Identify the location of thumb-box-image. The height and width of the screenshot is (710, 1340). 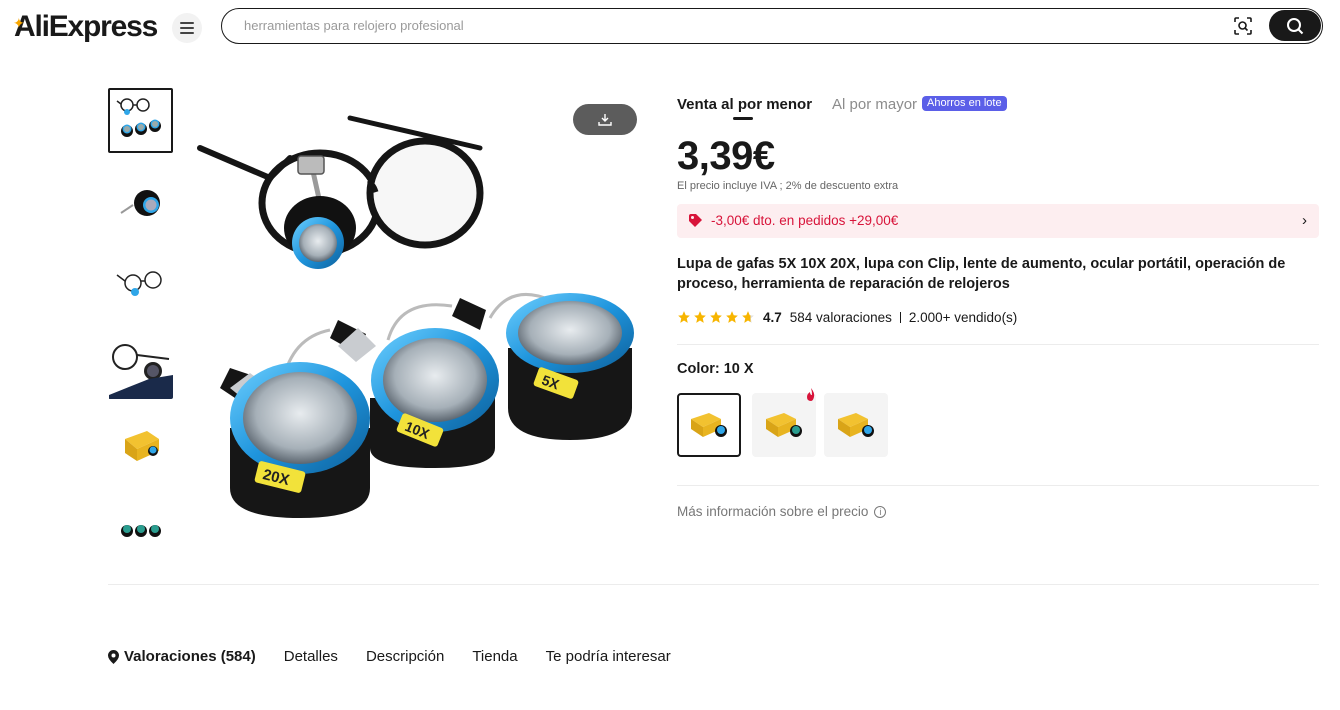
(141, 445).